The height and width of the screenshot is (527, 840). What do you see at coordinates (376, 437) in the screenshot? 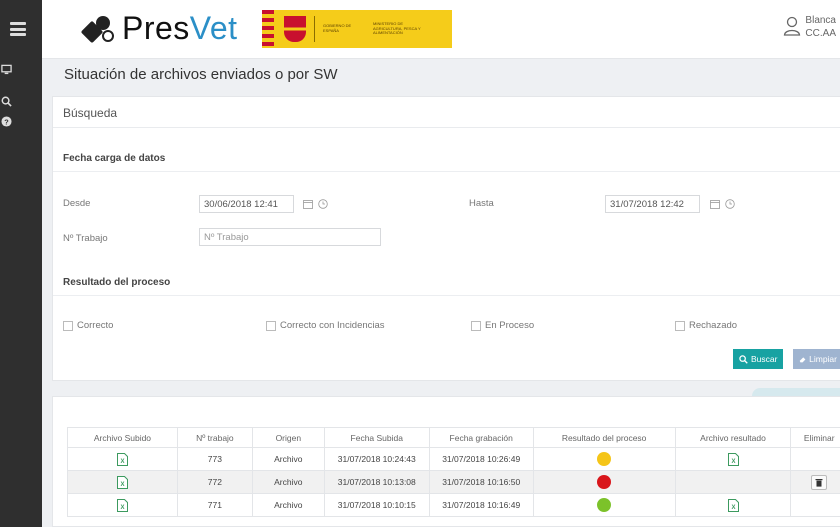
I see `col-fecha-subida: Fecha Subida` at bounding box center [376, 437].